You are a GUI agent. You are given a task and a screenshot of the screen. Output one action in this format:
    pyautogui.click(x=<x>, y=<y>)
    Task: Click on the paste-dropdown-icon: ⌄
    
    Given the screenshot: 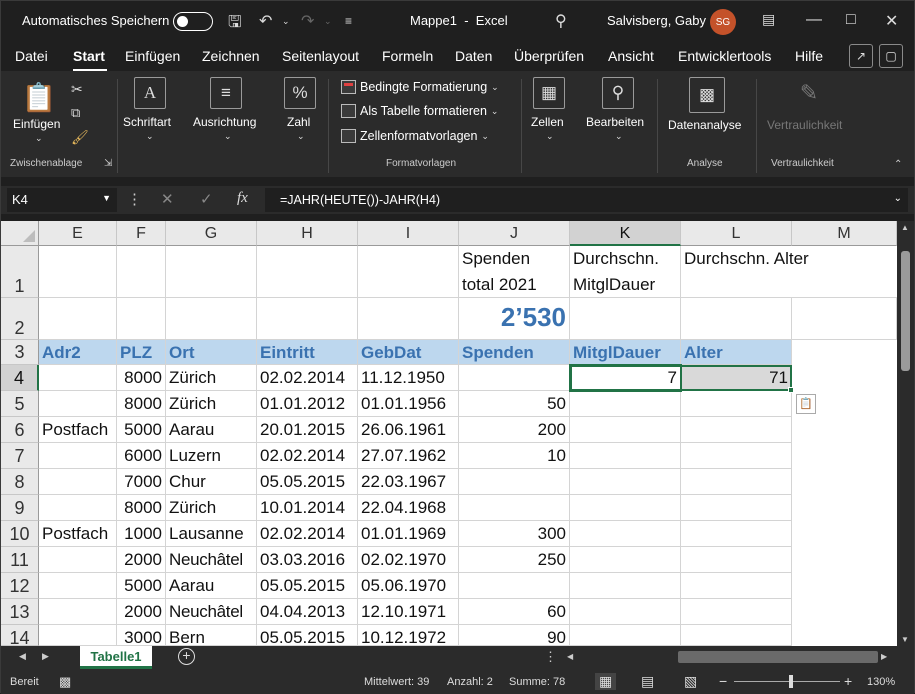 What is the action you would take?
    pyautogui.click(x=39, y=138)
    